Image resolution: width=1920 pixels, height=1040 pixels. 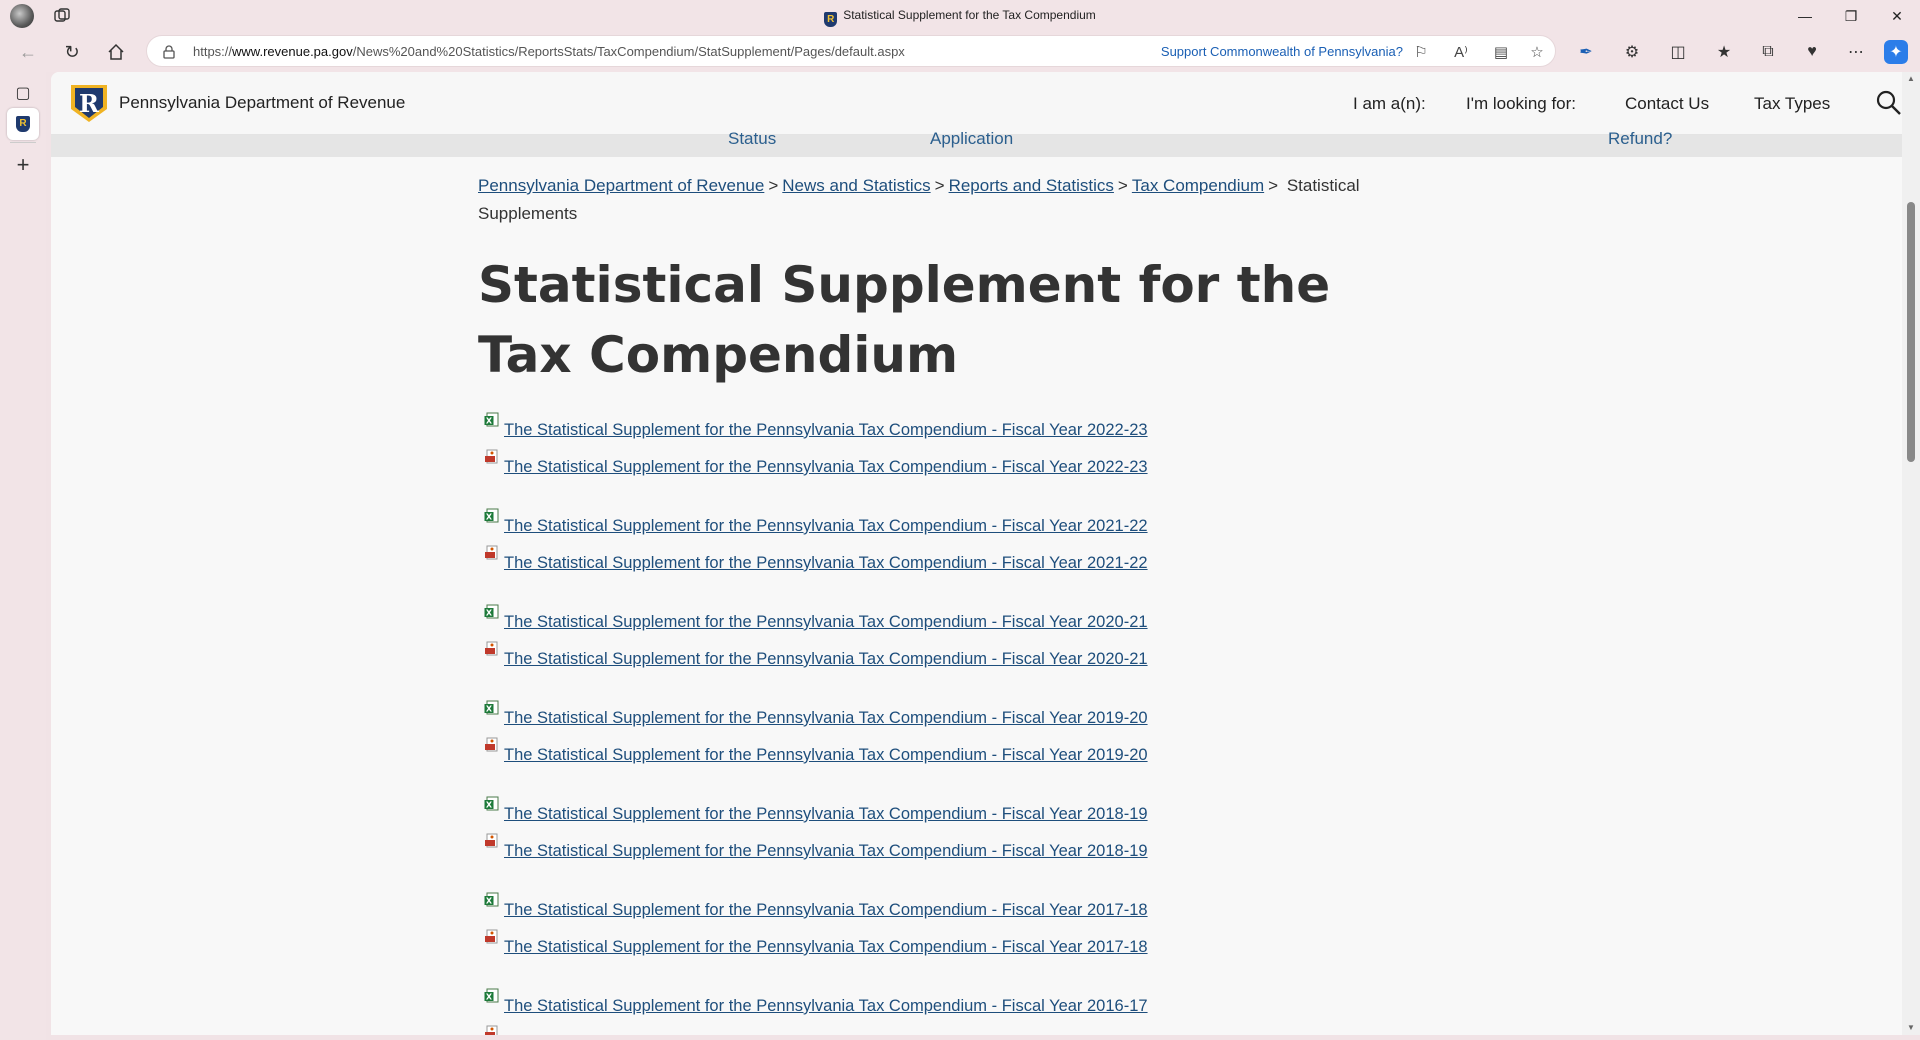 I want to click on immersive-reader-icon: ▤, so click(x=1501, y=52).